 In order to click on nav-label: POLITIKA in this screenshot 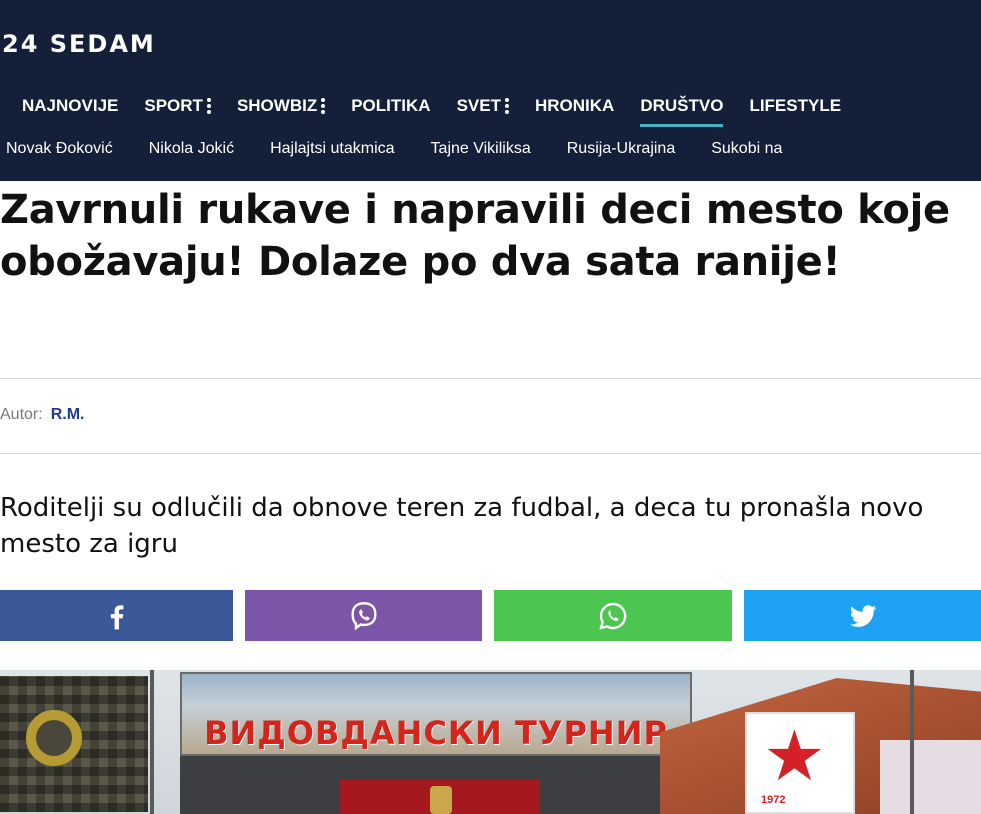, I will do `click(391, 105)`.